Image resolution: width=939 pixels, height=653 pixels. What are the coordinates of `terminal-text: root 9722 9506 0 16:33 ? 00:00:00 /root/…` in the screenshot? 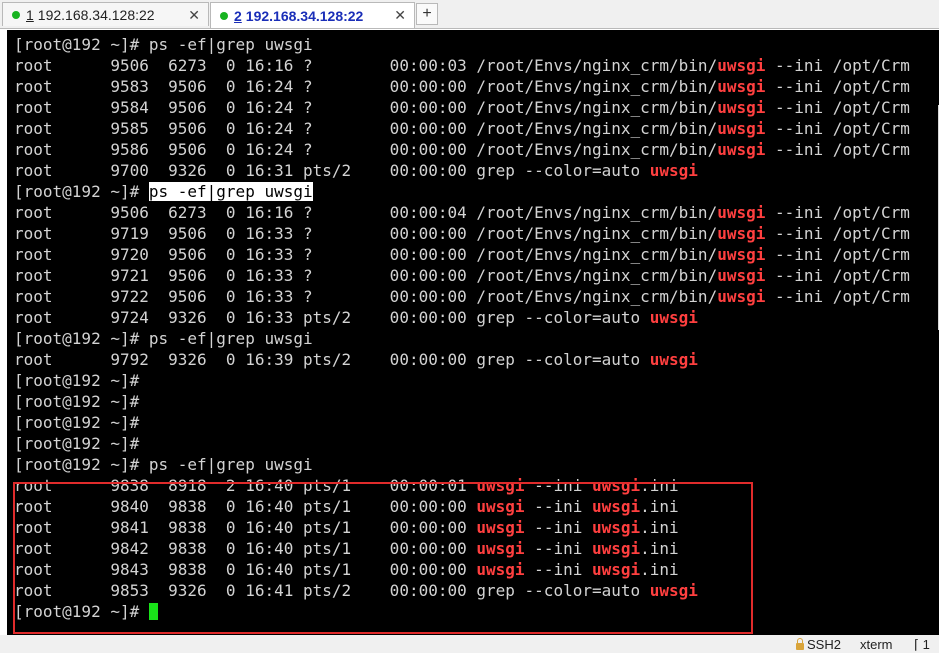 It's located at (366, 296).